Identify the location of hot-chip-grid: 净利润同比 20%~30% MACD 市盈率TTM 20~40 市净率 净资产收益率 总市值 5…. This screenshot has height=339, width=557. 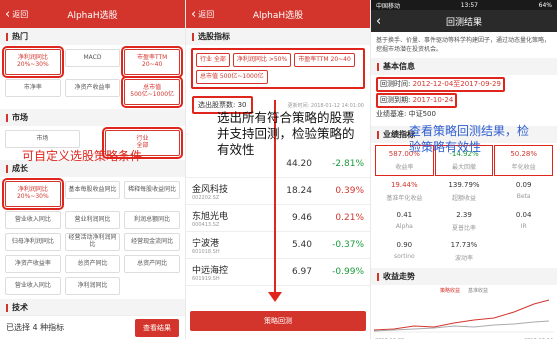
(92, 77).